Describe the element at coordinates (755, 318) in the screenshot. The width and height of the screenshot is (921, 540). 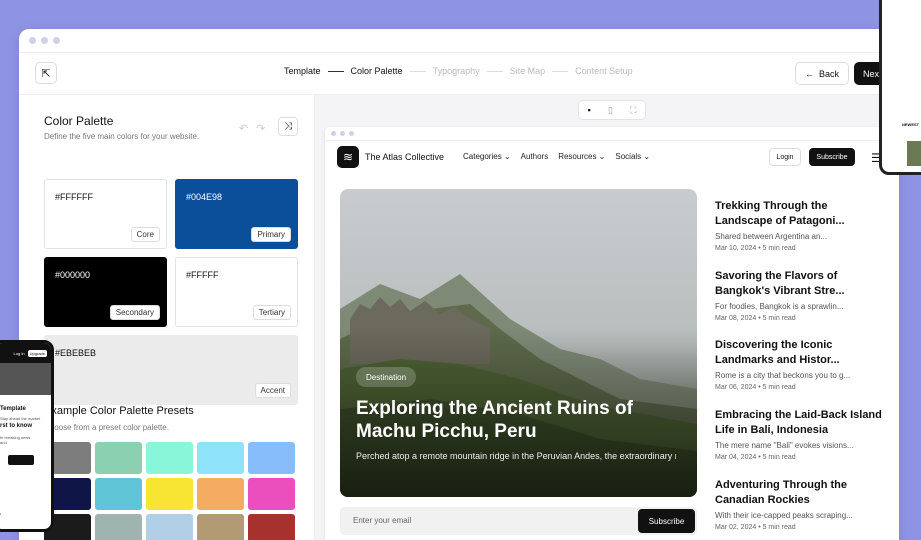
I see `article-meta: Mar 08, 2024 • 5 min read` at that location.